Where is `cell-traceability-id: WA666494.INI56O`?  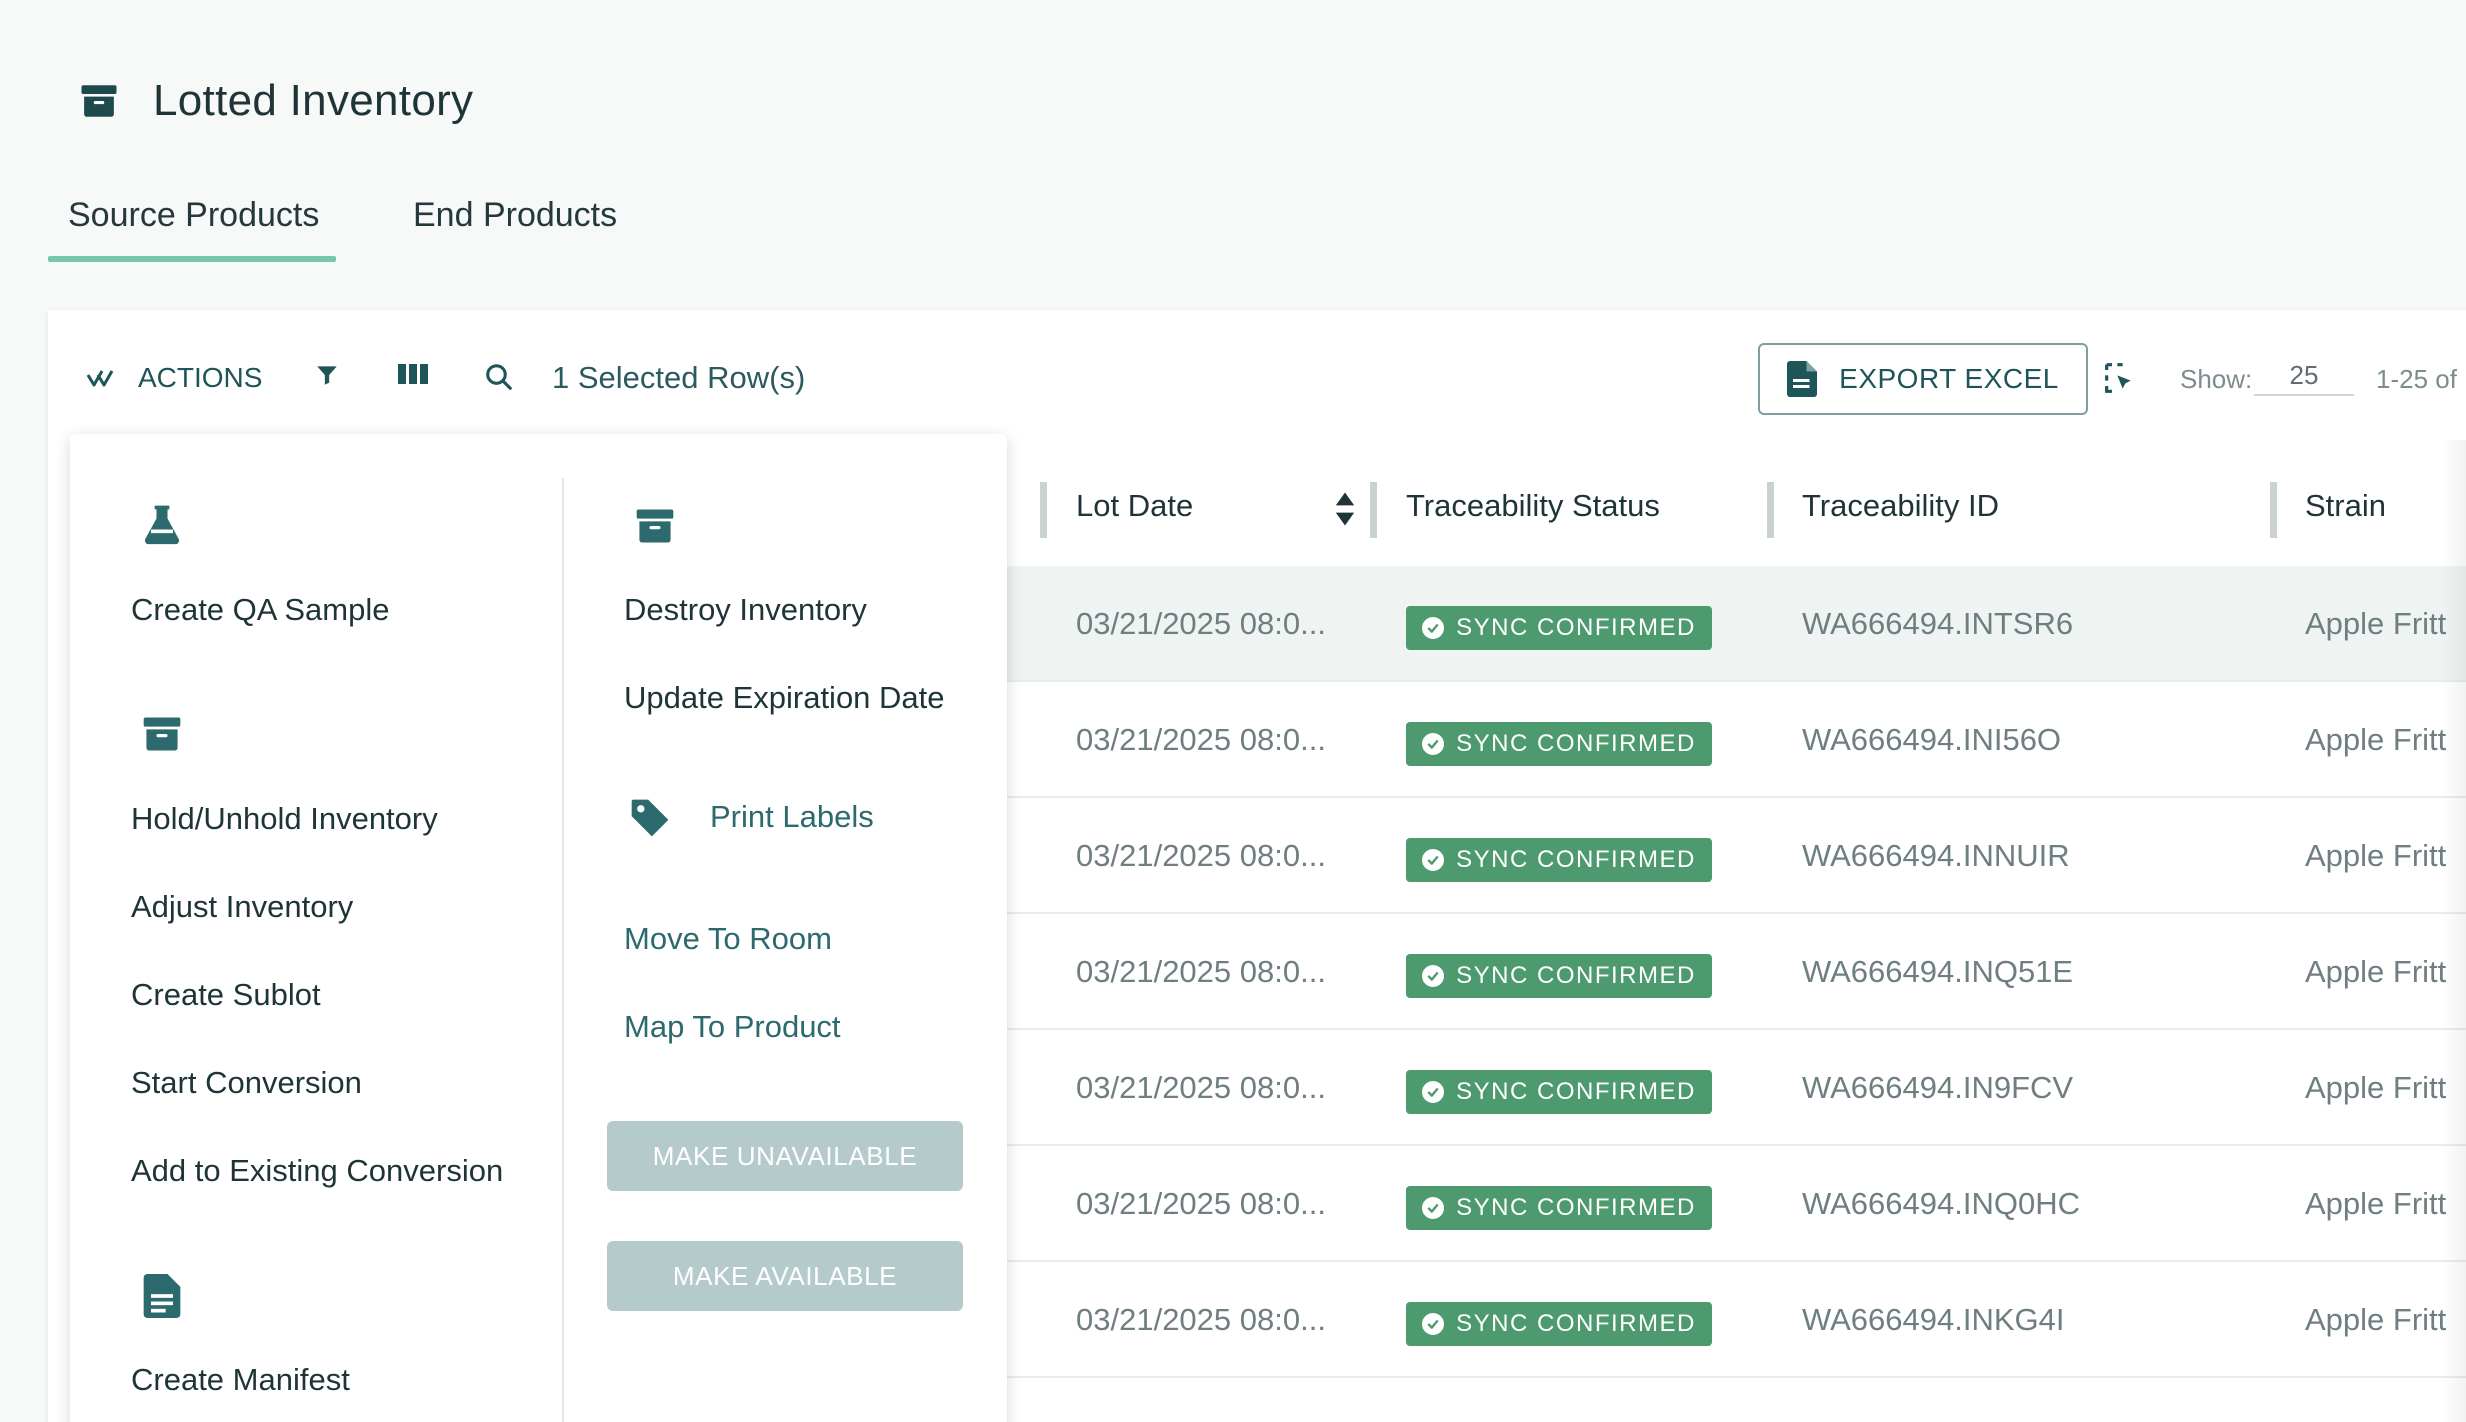 cell-traceability-id: WA666494.INI56O is located at coordinates (1932, 739).